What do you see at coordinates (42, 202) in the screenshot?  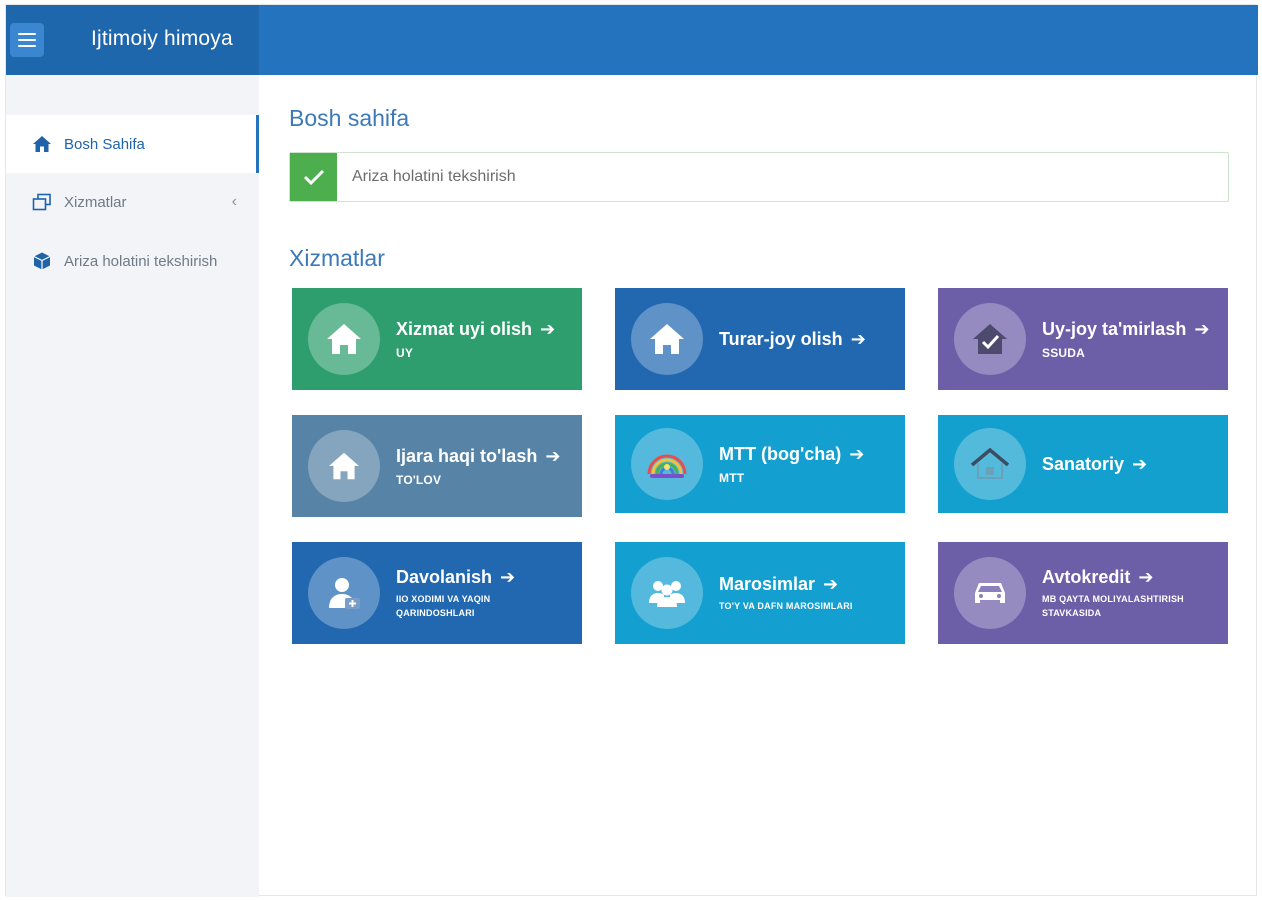 I see `windows-icon` at bounding box center [42, 202].